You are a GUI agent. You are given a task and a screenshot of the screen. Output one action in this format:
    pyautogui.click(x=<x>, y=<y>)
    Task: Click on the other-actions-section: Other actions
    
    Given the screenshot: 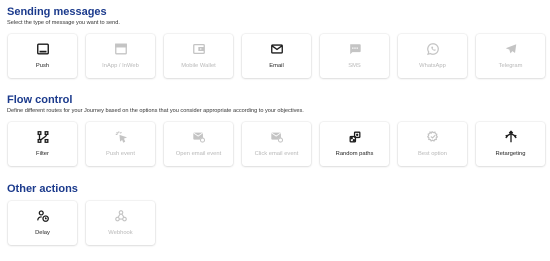 What is the action you would take?
    pyautogui.click(x=278, y=189)
    